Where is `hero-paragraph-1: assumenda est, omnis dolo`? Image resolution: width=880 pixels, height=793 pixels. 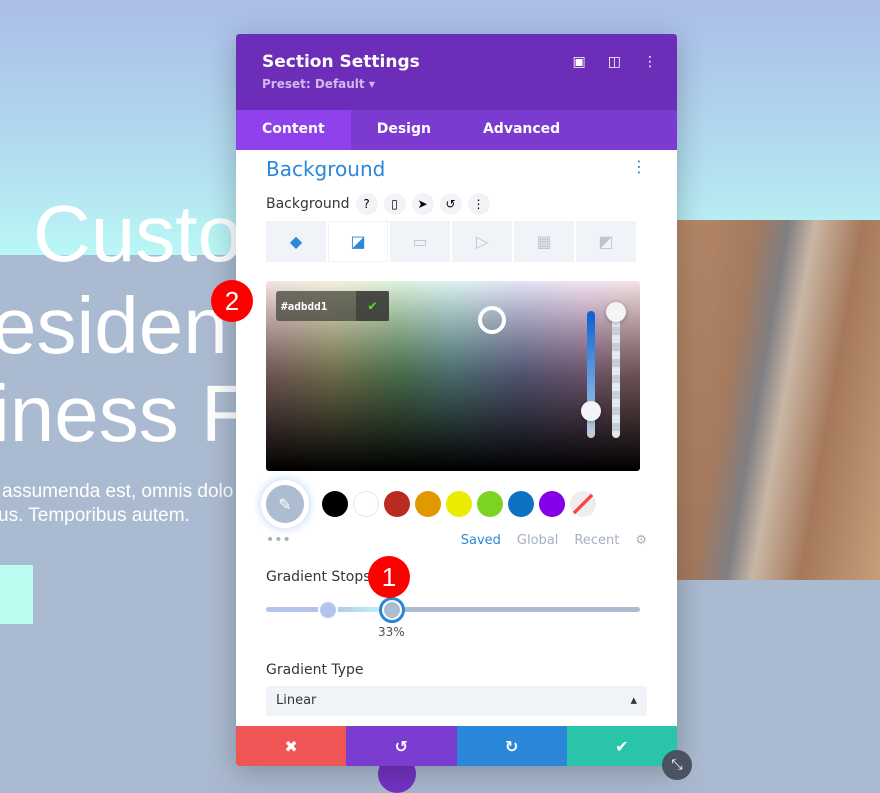 hero-paragraph-1: assumenda est, omnis dolo is located at coordinates (118, 491).